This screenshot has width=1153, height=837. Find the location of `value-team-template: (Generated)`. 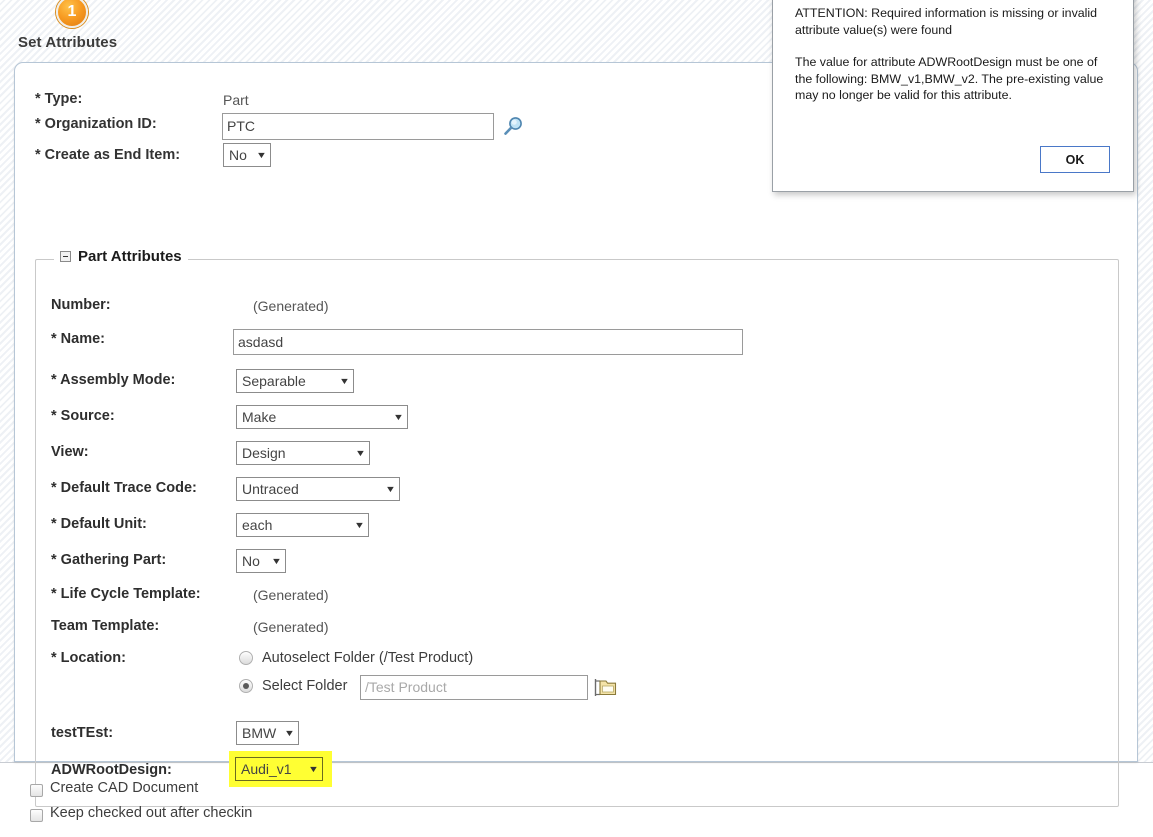

value-team-template: (Generated) is located at coordinates (291, 627).